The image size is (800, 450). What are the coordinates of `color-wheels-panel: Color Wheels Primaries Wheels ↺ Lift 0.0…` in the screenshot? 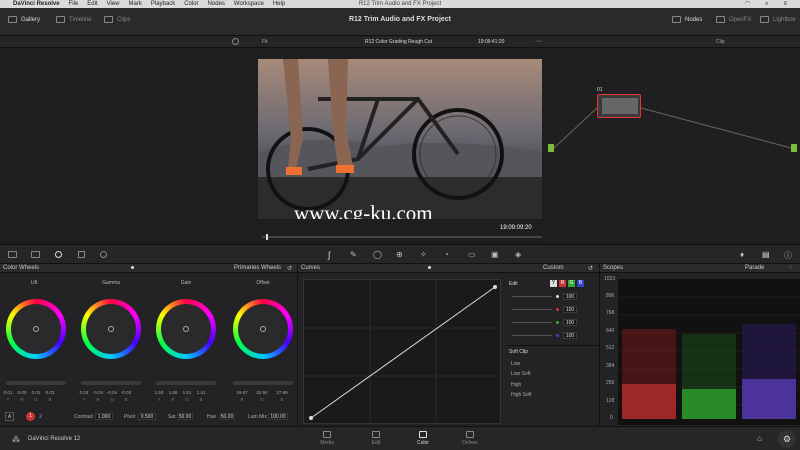 It's located at (149, 345).